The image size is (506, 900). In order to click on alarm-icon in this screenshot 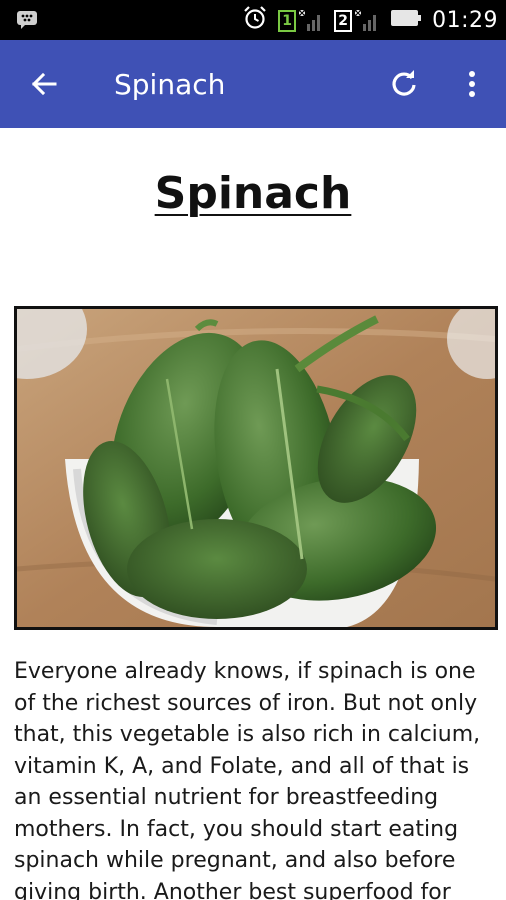, I will do `click(255, 20)`.